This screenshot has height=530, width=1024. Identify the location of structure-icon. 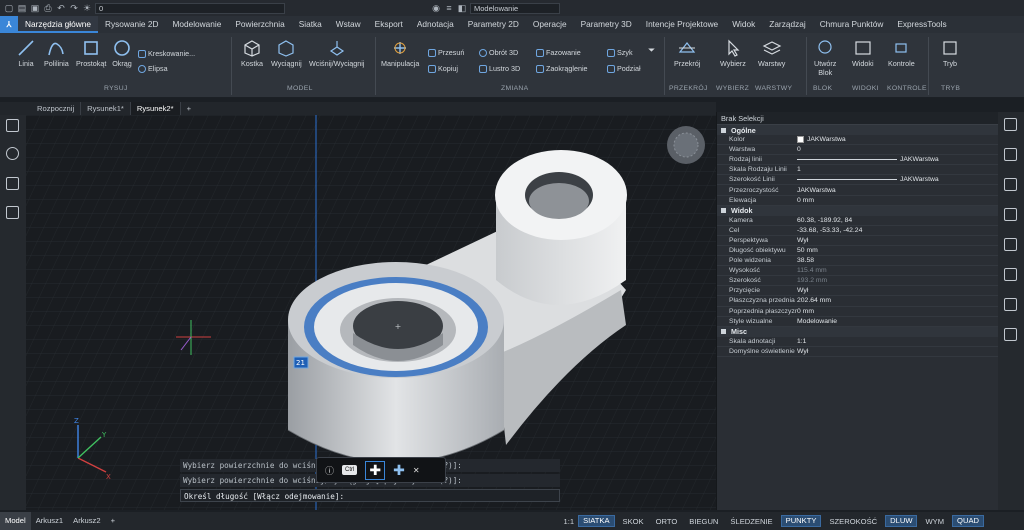
(12, 183).